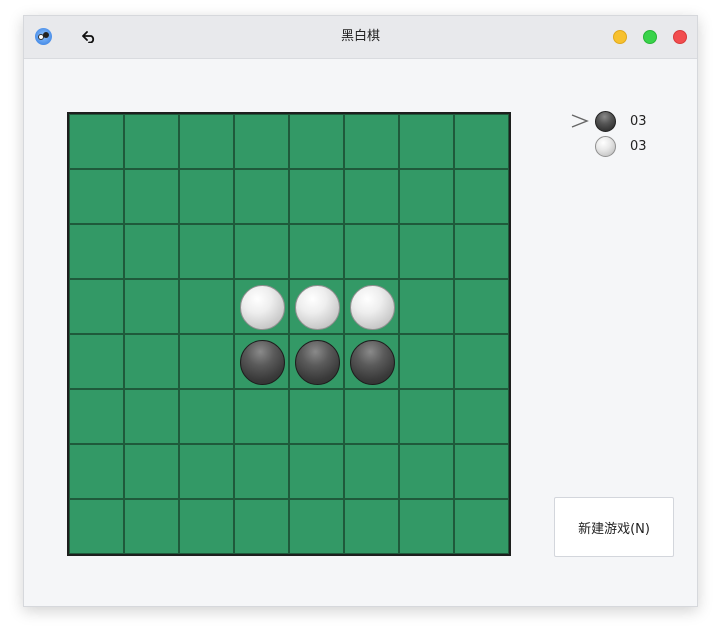 The image size is (721, 639). I want to click on white-score-row: 03, so click(635, 147).